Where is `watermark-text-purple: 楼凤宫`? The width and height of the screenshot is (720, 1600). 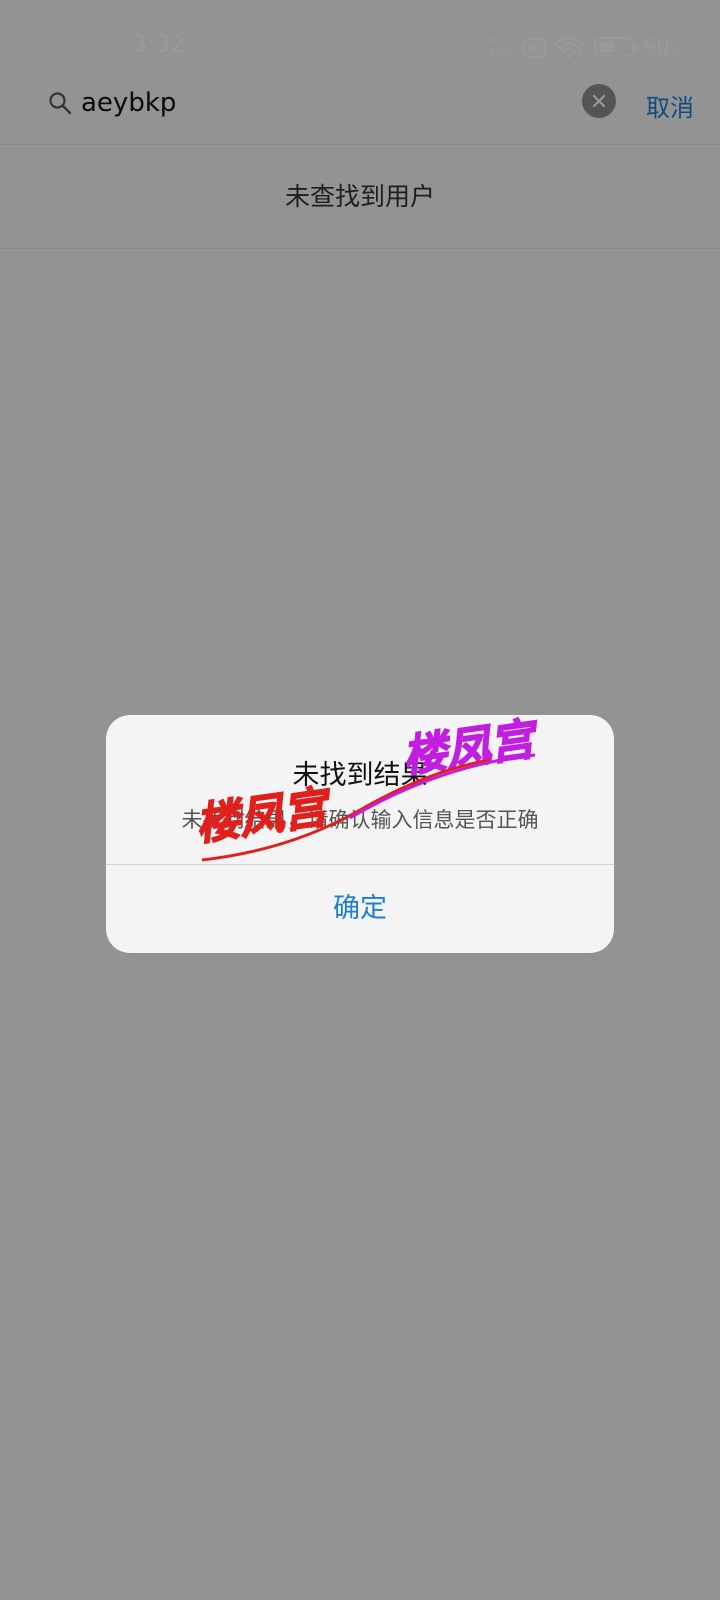 watermark-text-purple: 楼凤宫 is located at coordinates (471, 748).